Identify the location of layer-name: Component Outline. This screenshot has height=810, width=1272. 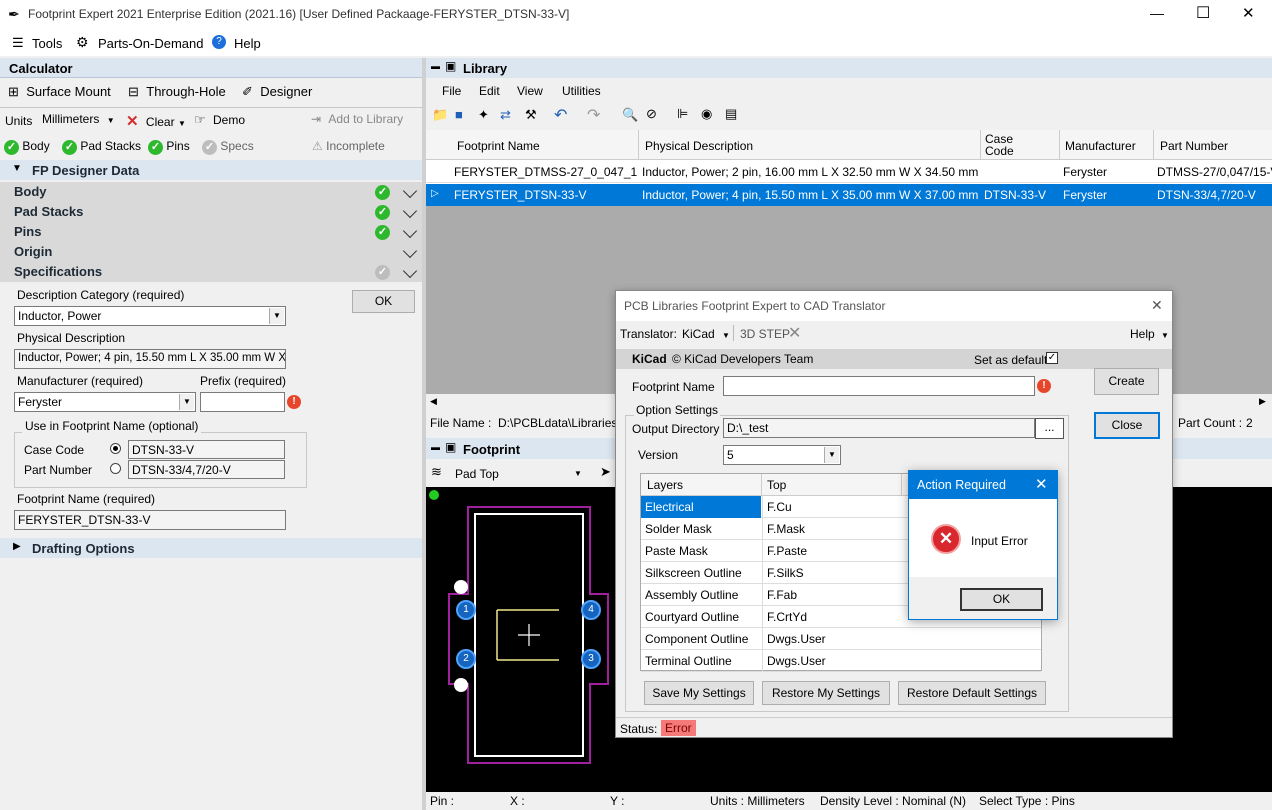
(697, 639).